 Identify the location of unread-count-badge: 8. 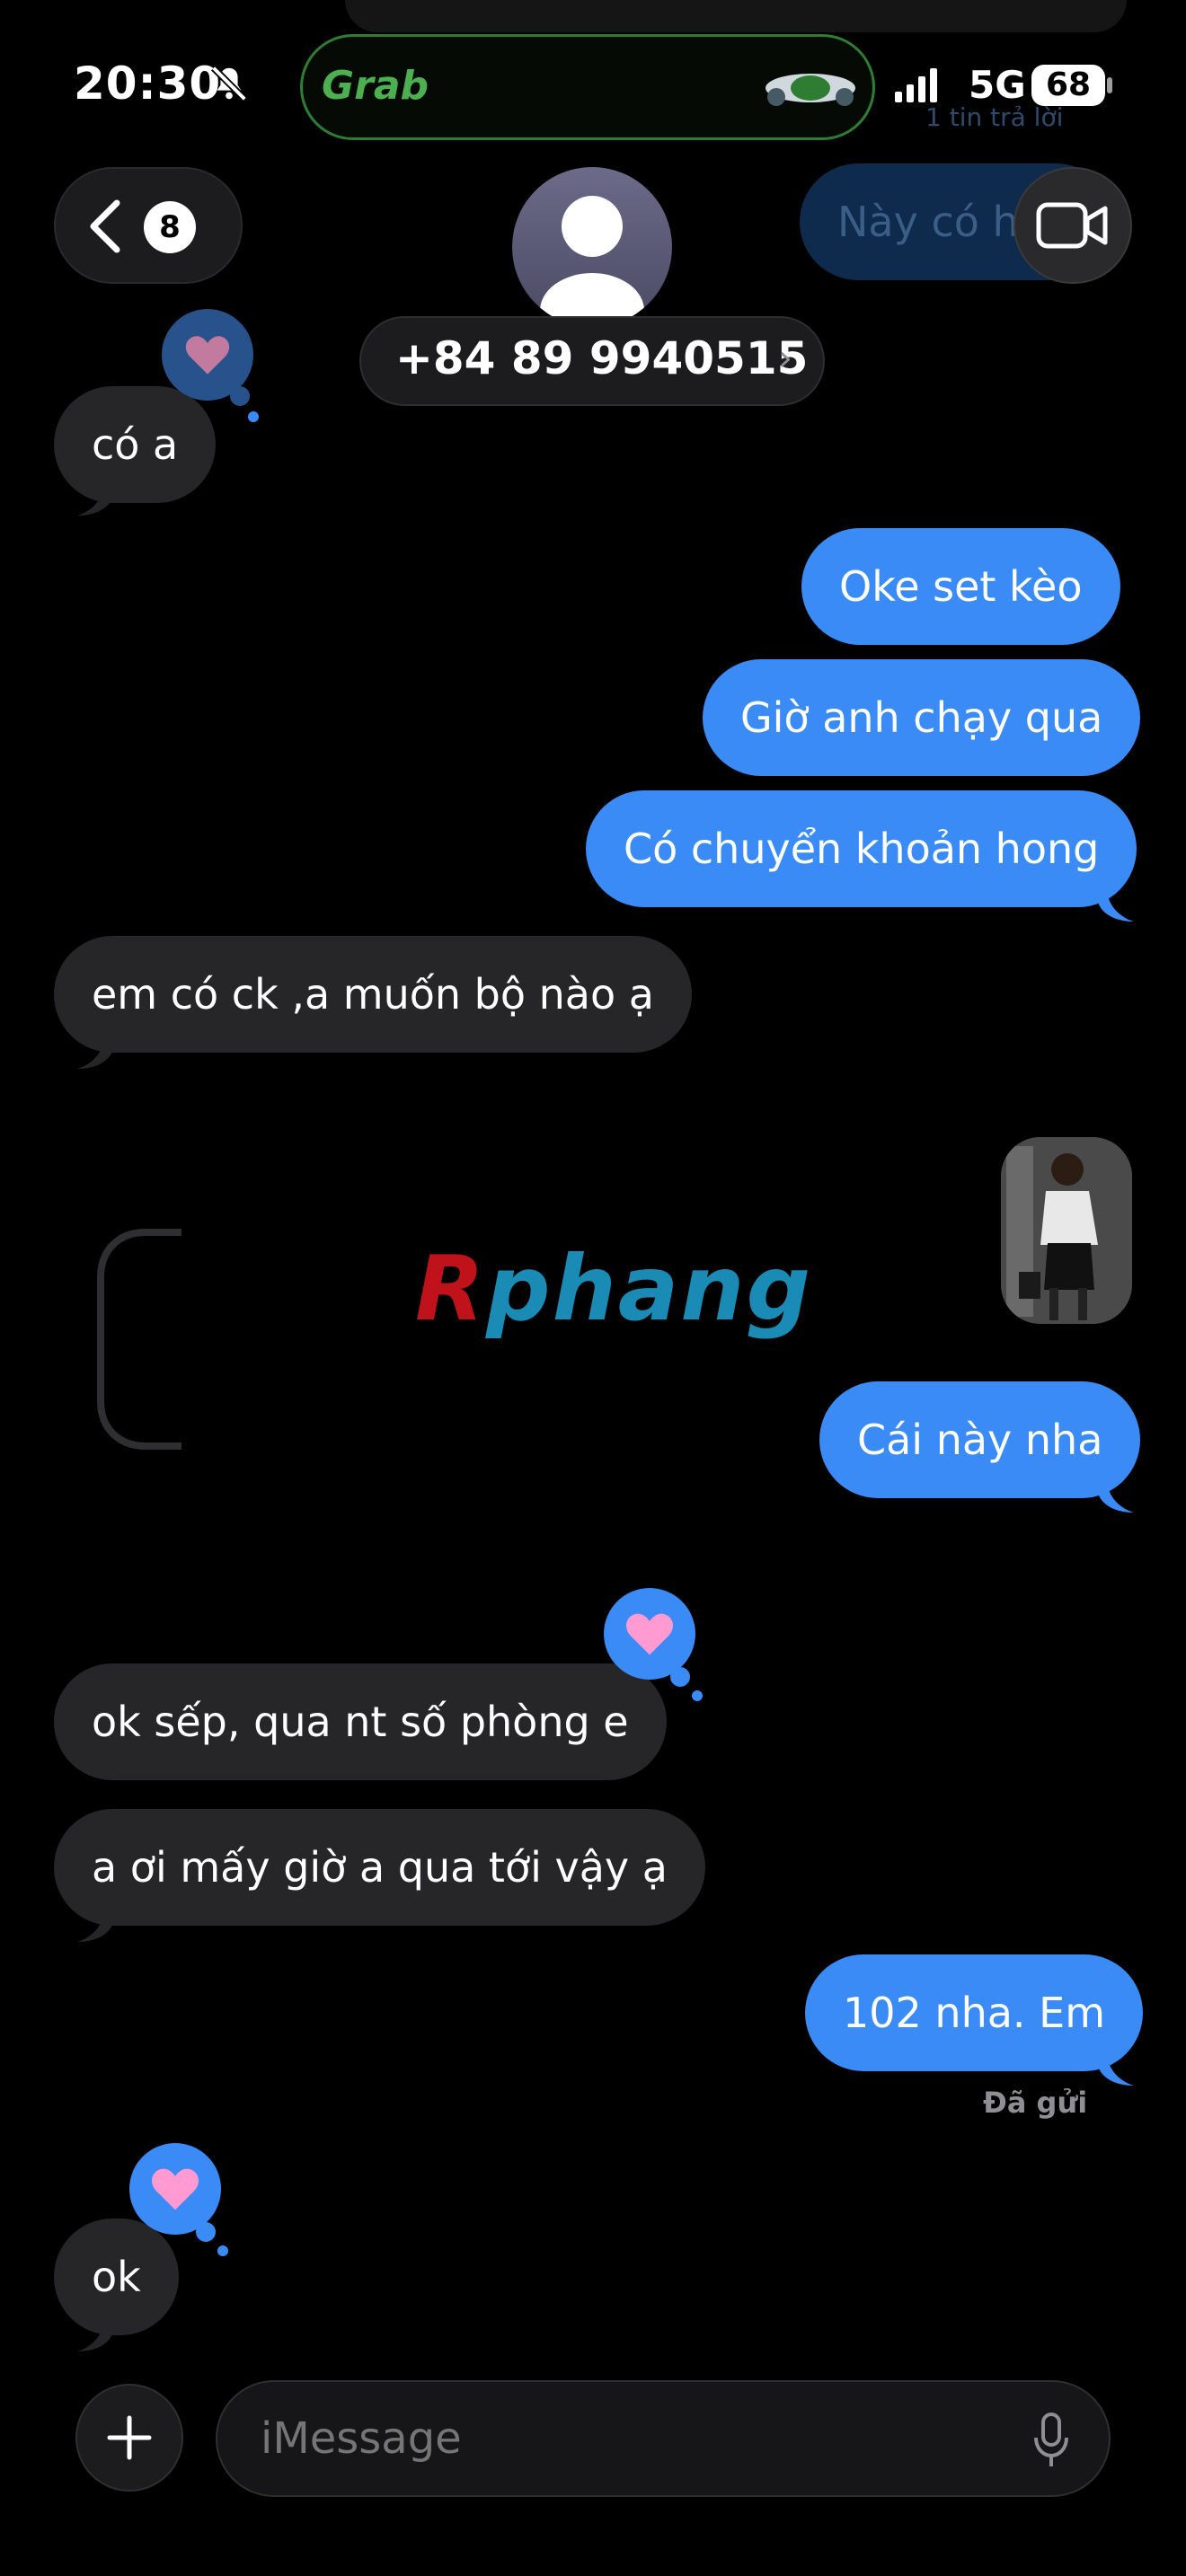
(170, 227).